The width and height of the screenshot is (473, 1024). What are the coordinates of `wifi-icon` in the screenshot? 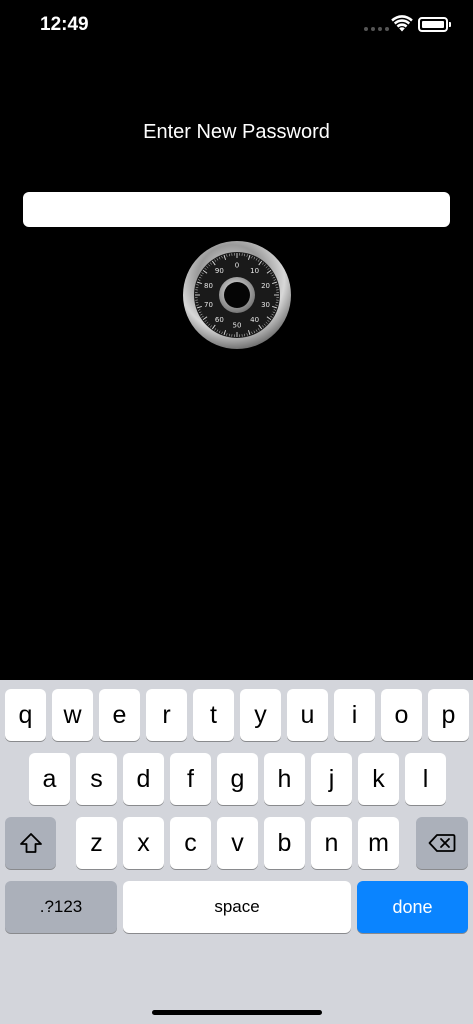 It's located at (402, 23).